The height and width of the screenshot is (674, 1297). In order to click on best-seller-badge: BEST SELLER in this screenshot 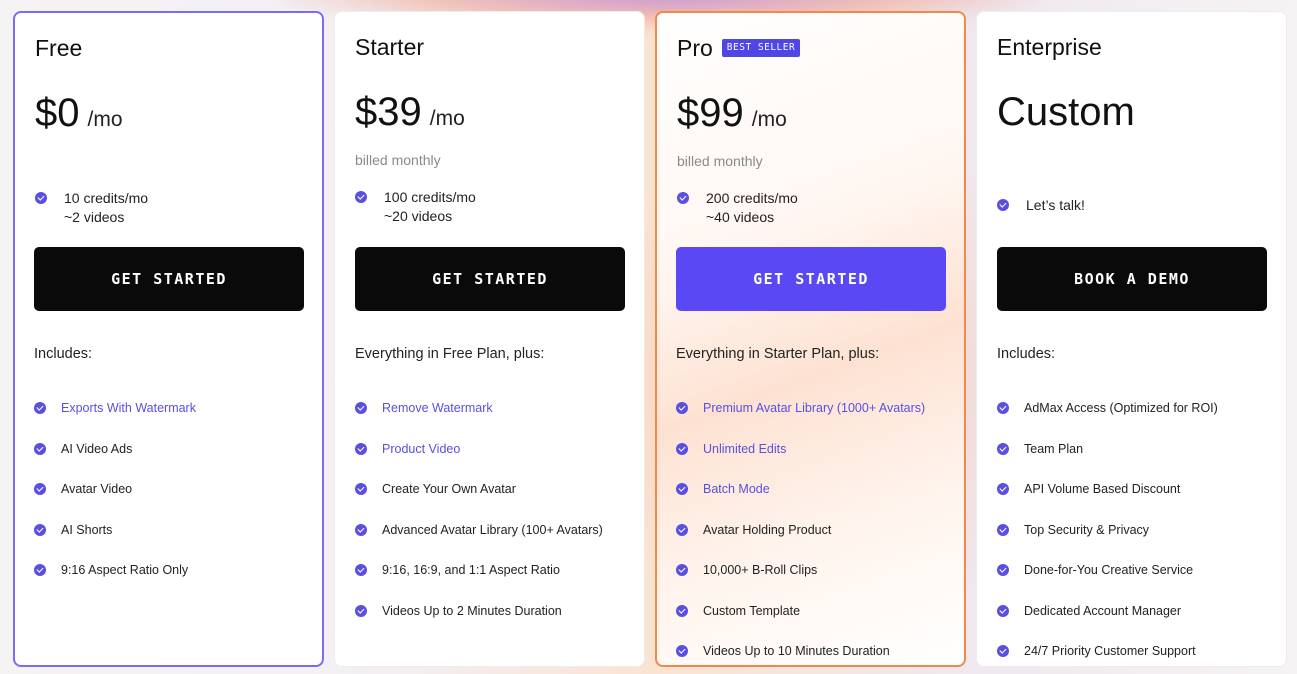, I will do `click(761, 48)`.